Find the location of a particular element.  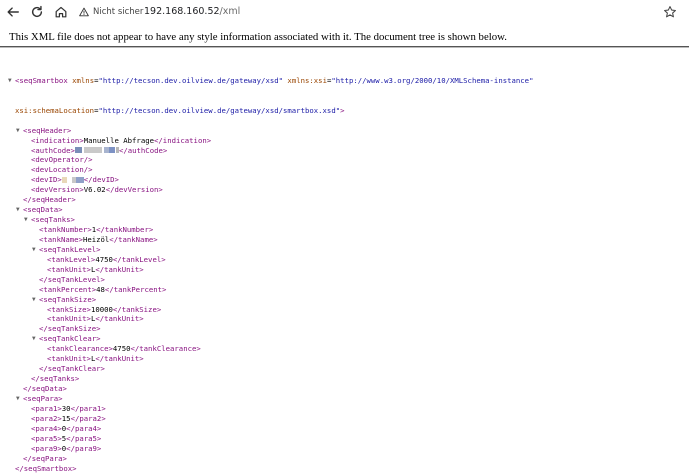

xml-line: <para9>0</para9> is located at coordinates (343, 449).